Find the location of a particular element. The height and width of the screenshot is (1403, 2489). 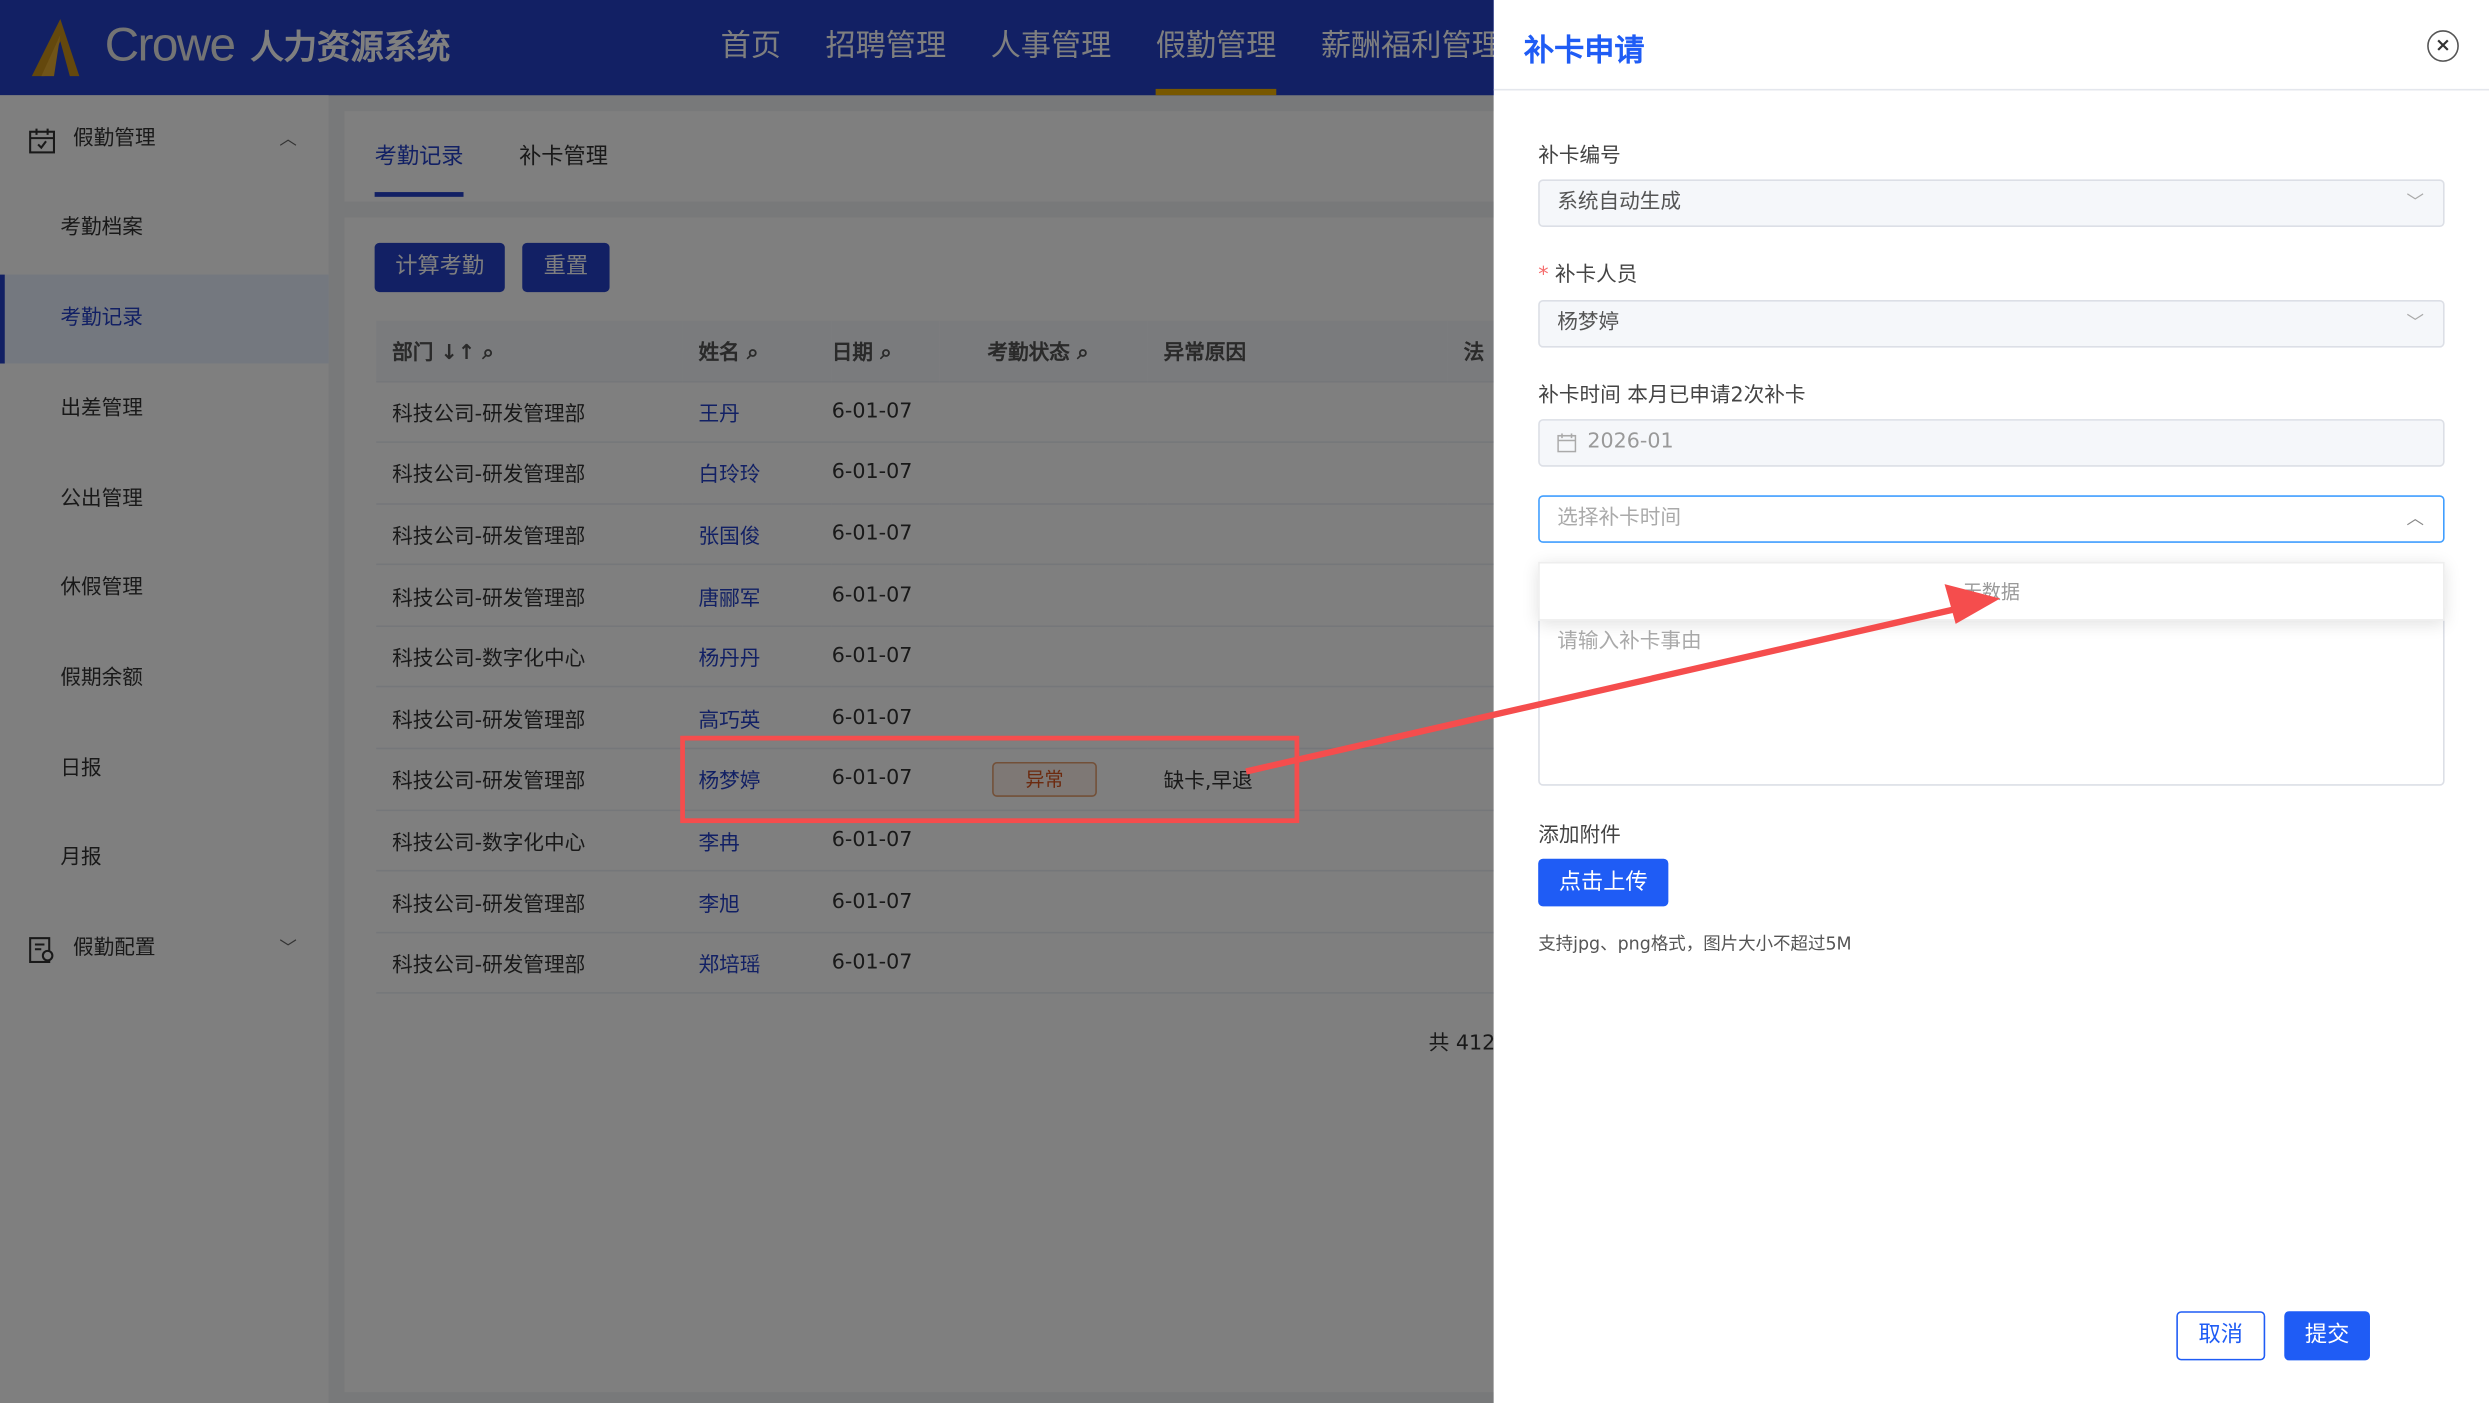

time-label: 补卡时间 本月已申请2次补卡 is located at coordinates (1672, 396).